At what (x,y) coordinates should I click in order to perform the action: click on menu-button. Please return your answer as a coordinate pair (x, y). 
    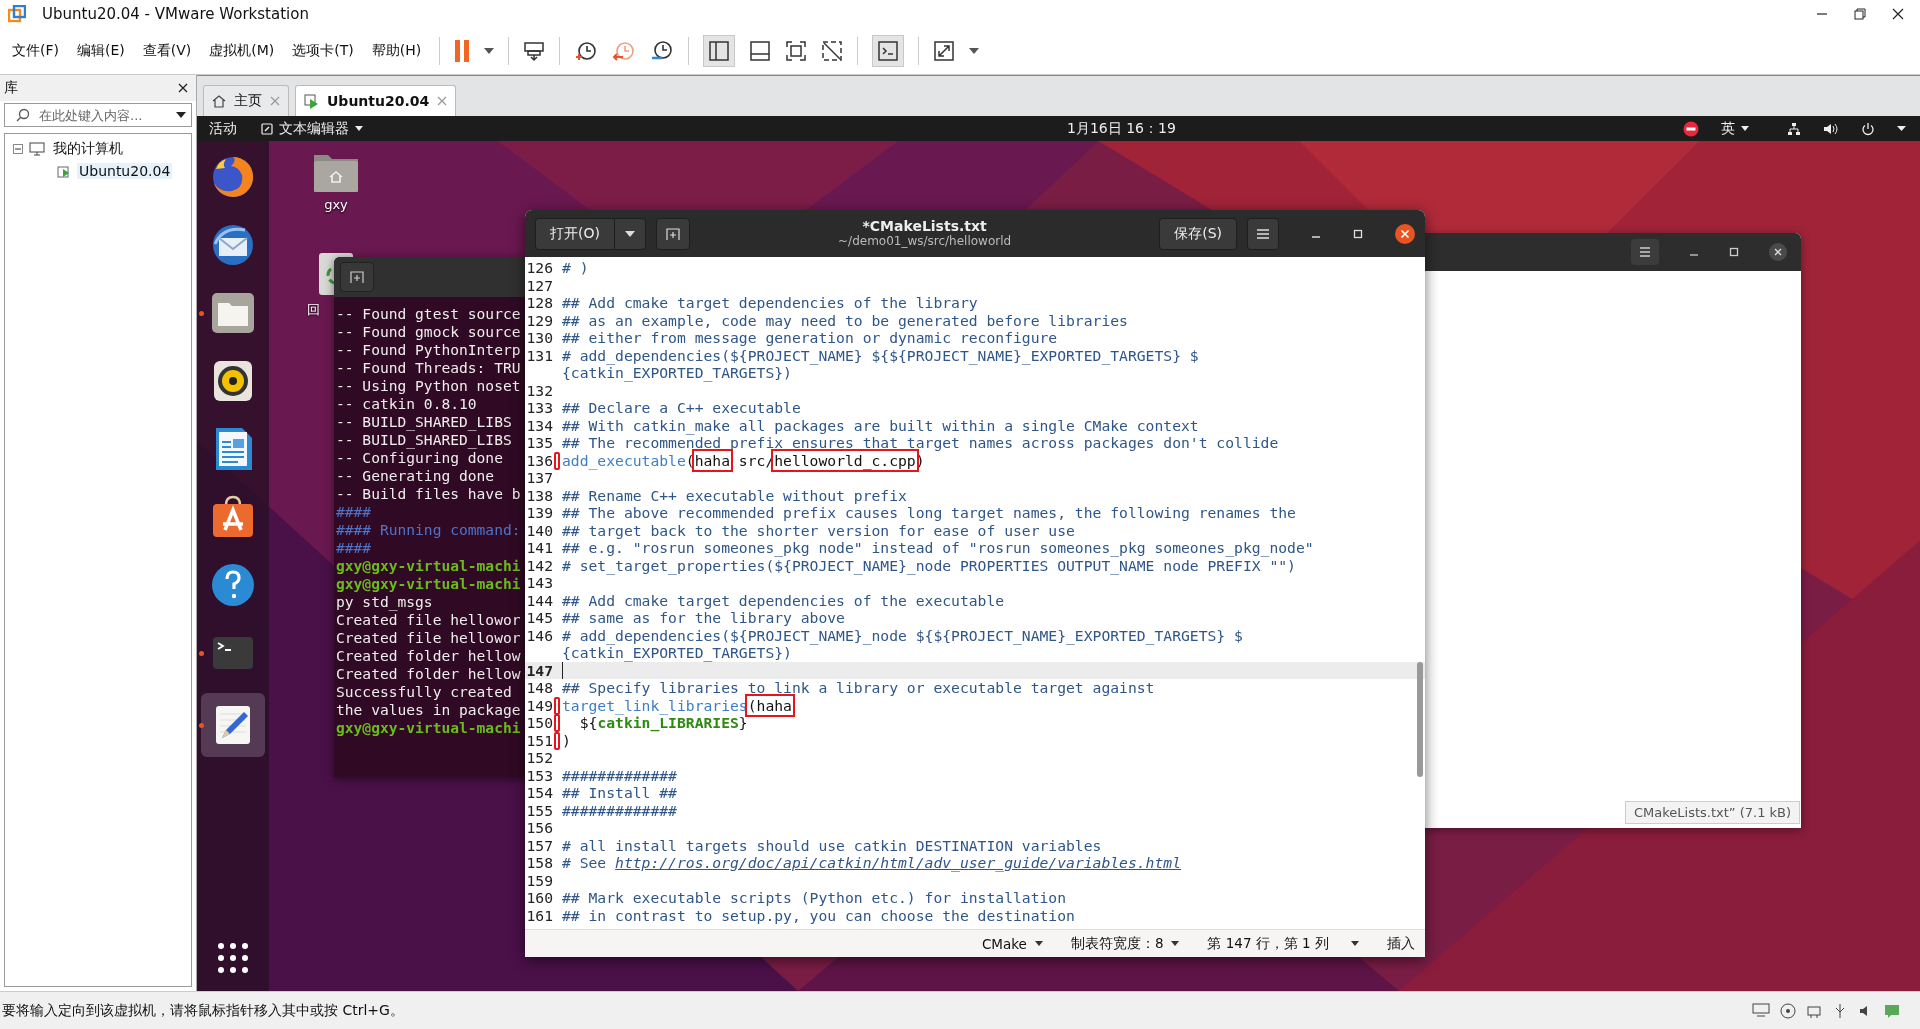
    Looking at the image, I should click on (1263, 233).